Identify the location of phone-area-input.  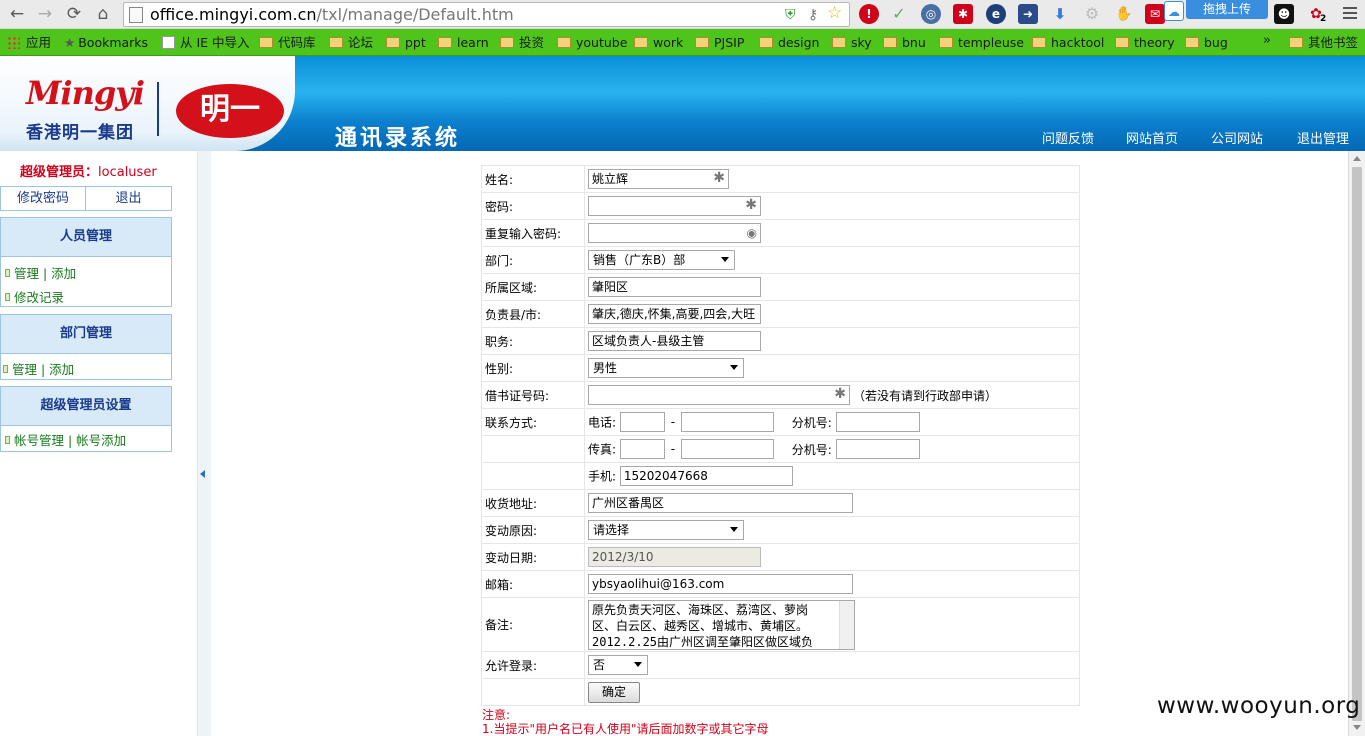
(642, 422).